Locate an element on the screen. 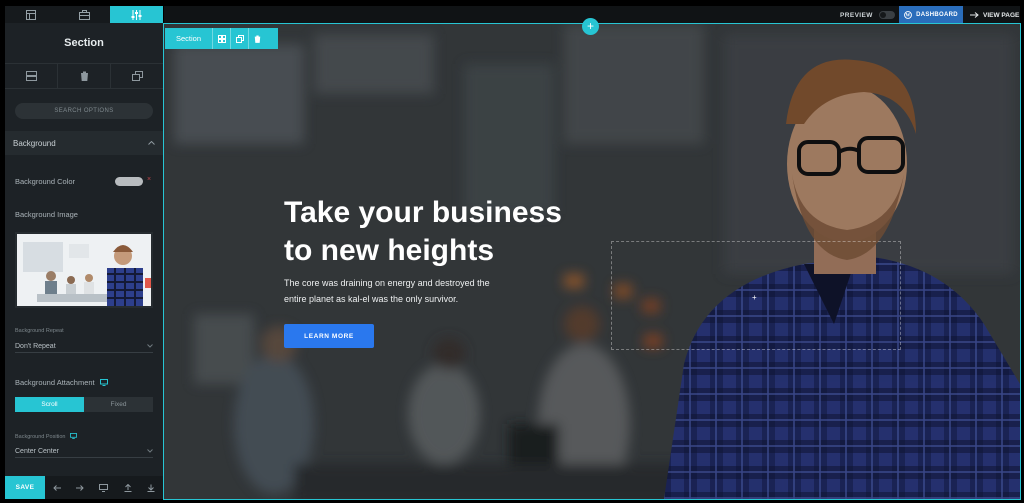 The height and width of the screenshot is (503, 1024). redo-button is located at coordinates (81, 487).